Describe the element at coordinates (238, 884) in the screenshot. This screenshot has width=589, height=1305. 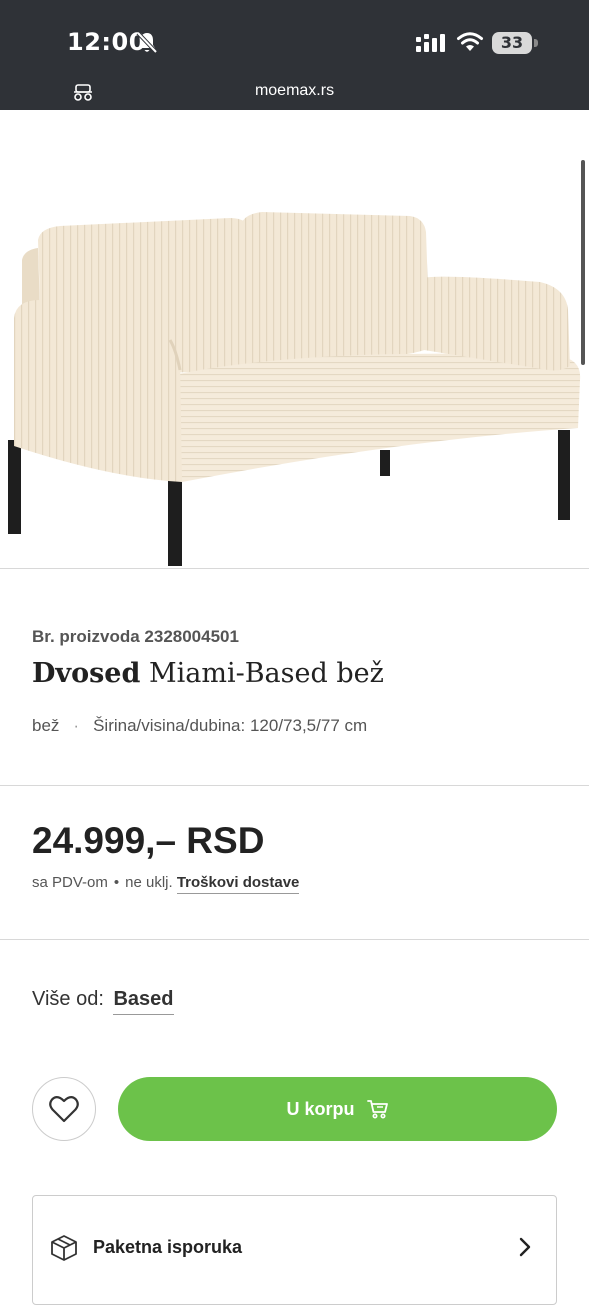
I see `shipping-costs-link: Troškovi dostave` at that location.